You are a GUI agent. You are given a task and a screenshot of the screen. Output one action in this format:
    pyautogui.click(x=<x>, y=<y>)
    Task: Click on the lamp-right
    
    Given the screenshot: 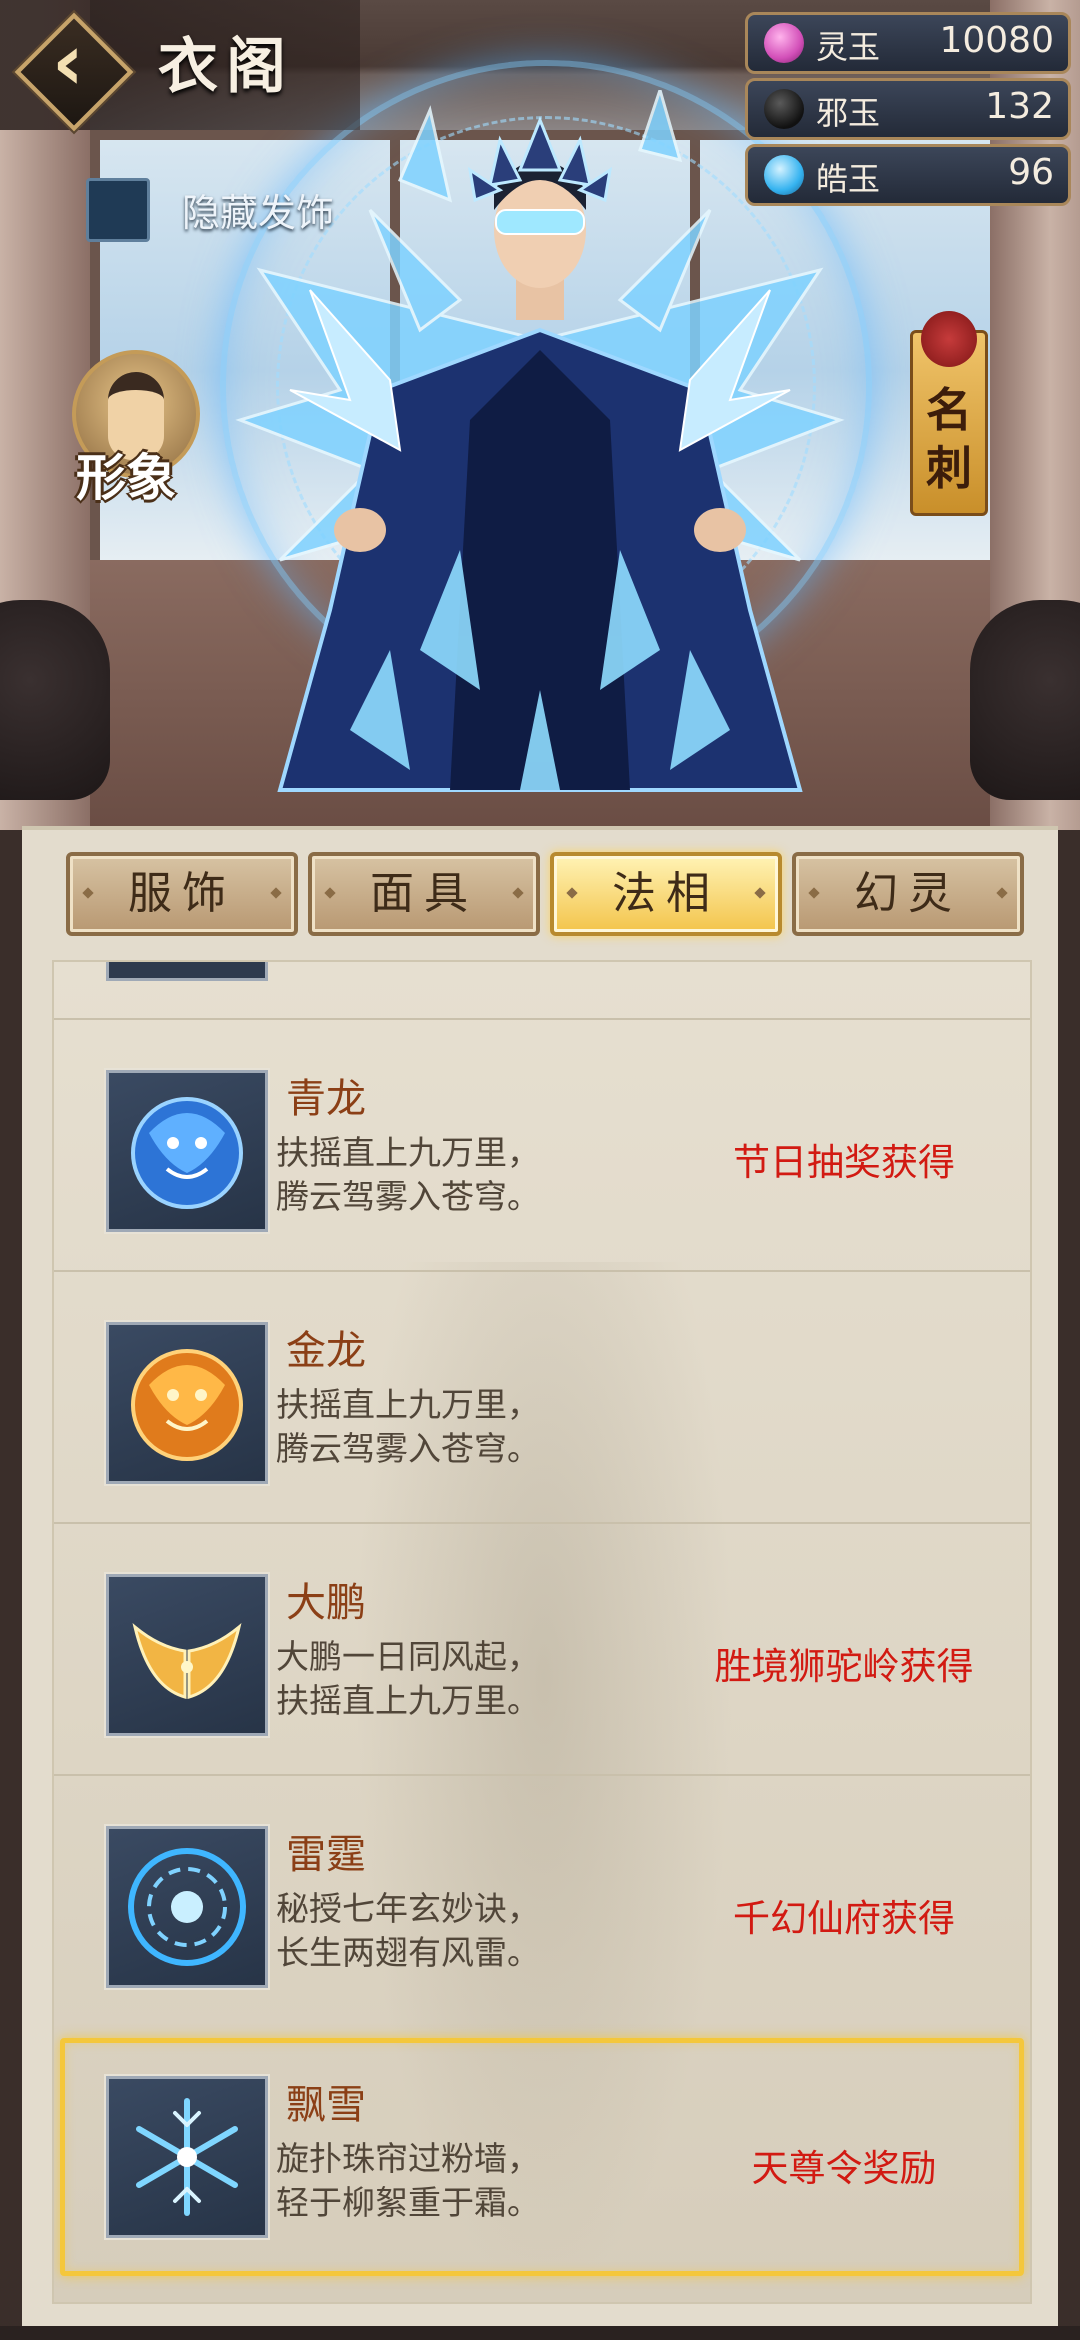 What is the action you would take?
    pyautogui.click(x=1025, y=700)
    